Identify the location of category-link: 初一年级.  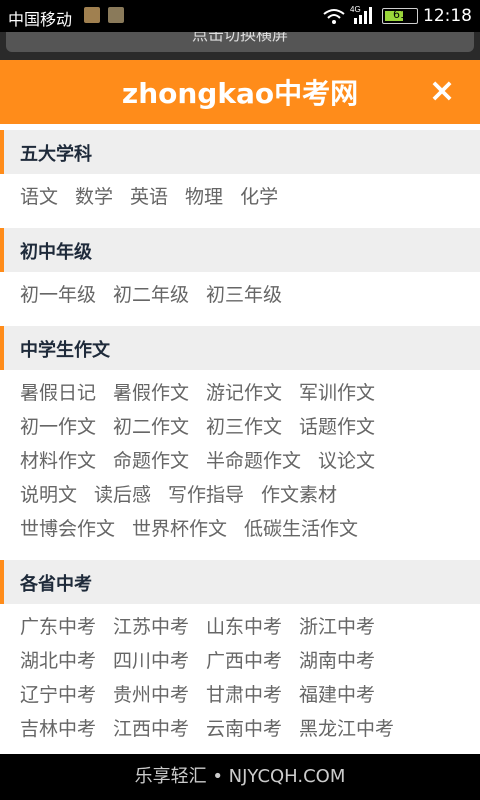
(58, 295).